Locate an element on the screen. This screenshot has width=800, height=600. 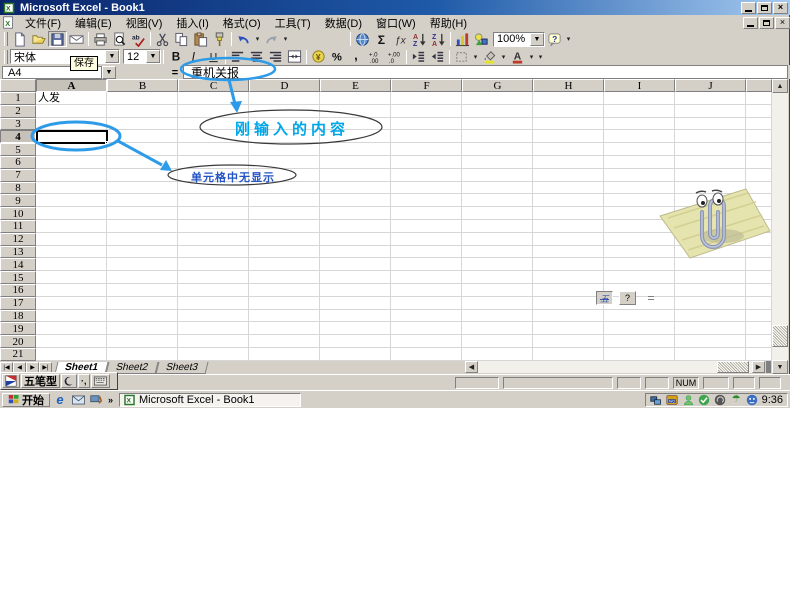
chart-button is located at coordinates (462, 39).